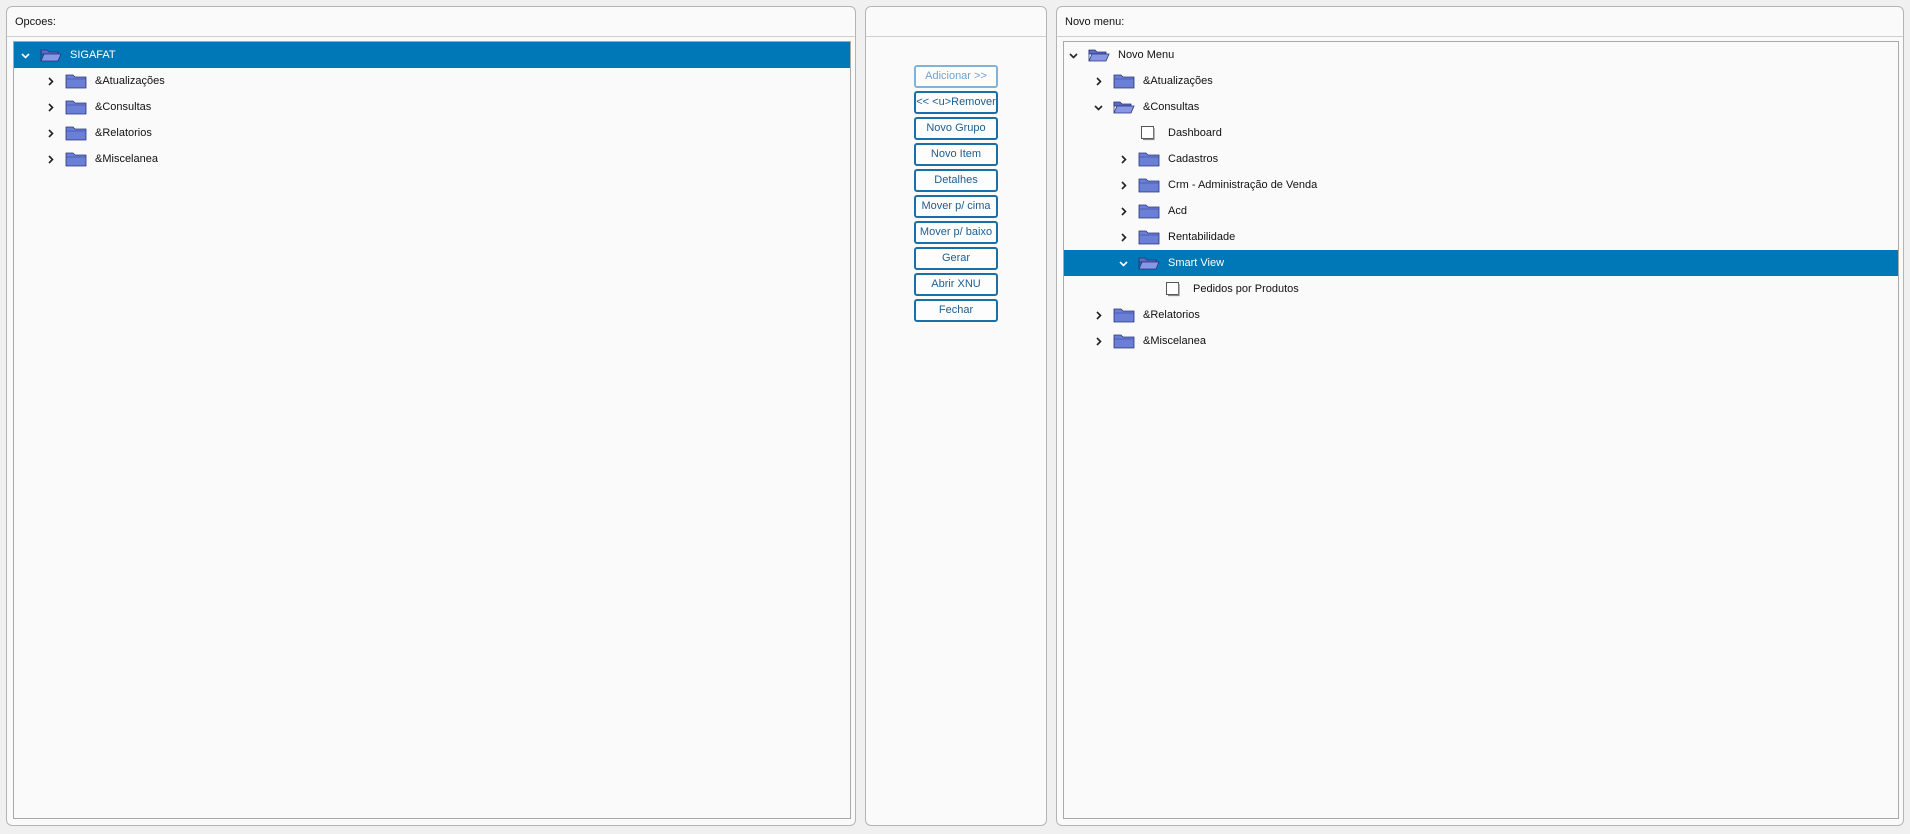  I want to click on tree-item-cadastros: Cadastros, so click(1481, 159).